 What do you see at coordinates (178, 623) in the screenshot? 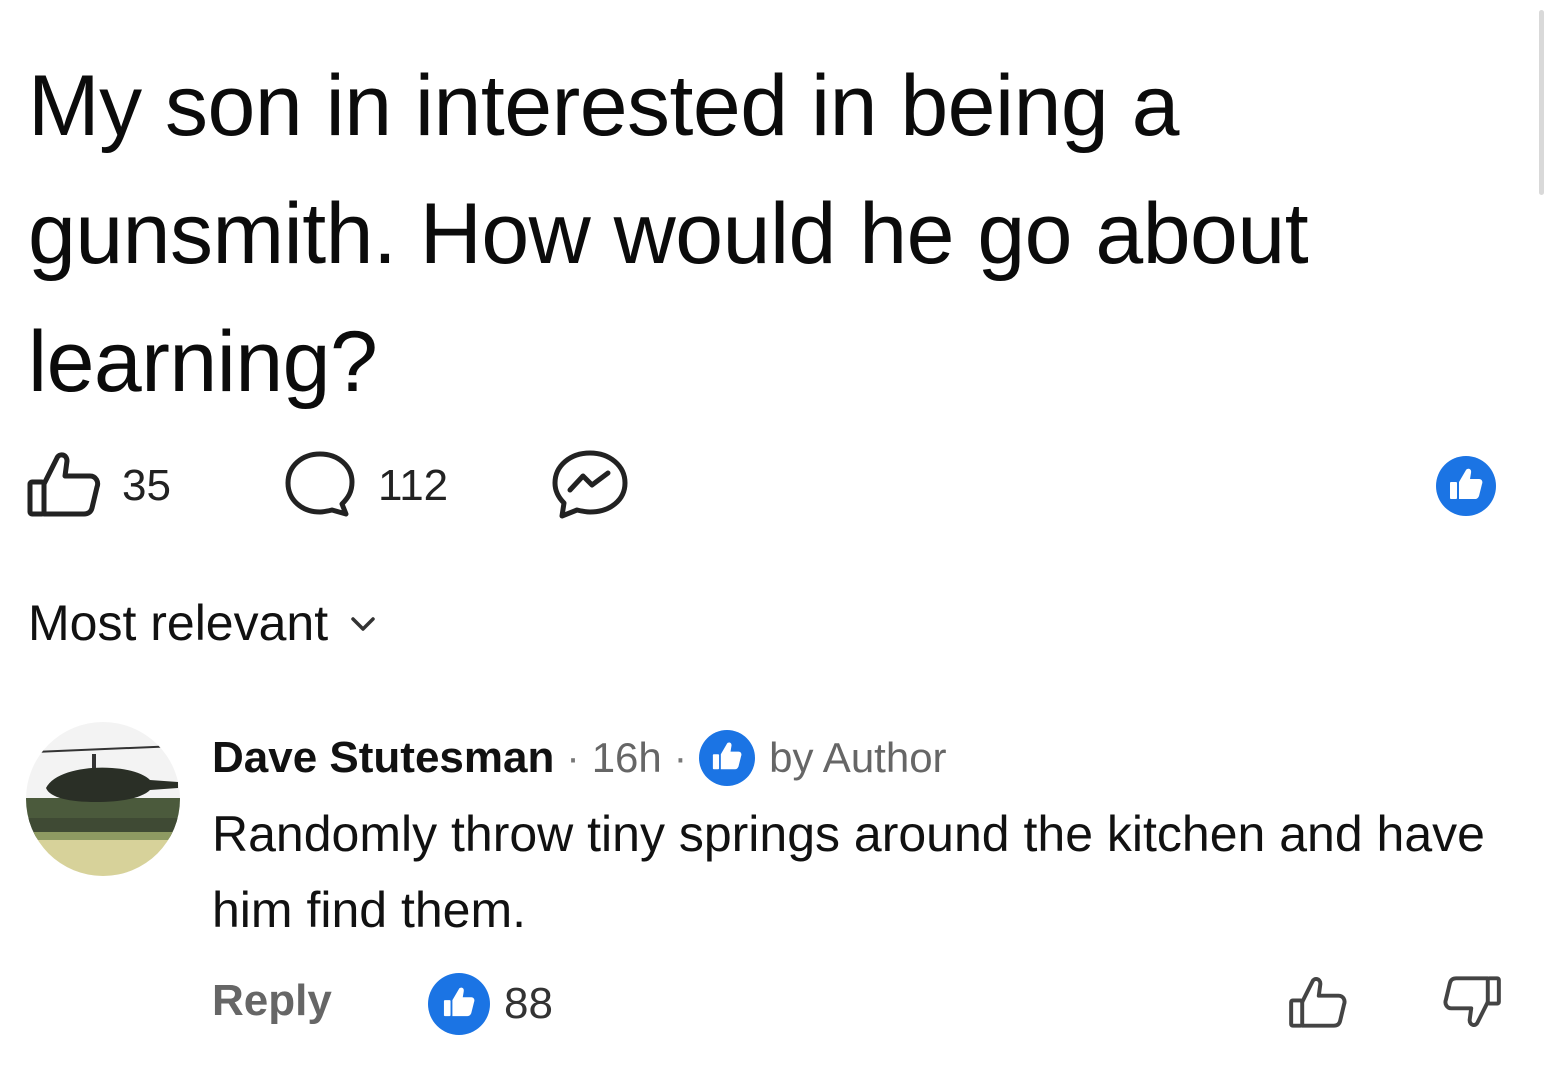
I see `sort-label: Most relevant` at bounding box center [178, 623].